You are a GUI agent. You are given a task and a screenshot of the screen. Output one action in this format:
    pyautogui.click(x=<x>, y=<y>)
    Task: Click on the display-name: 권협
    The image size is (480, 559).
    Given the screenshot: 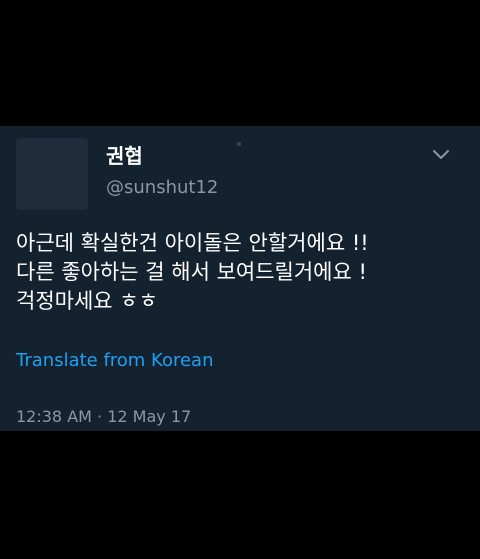 What is the action you would take?
    pyautogui.click(x=124, y=156)
    